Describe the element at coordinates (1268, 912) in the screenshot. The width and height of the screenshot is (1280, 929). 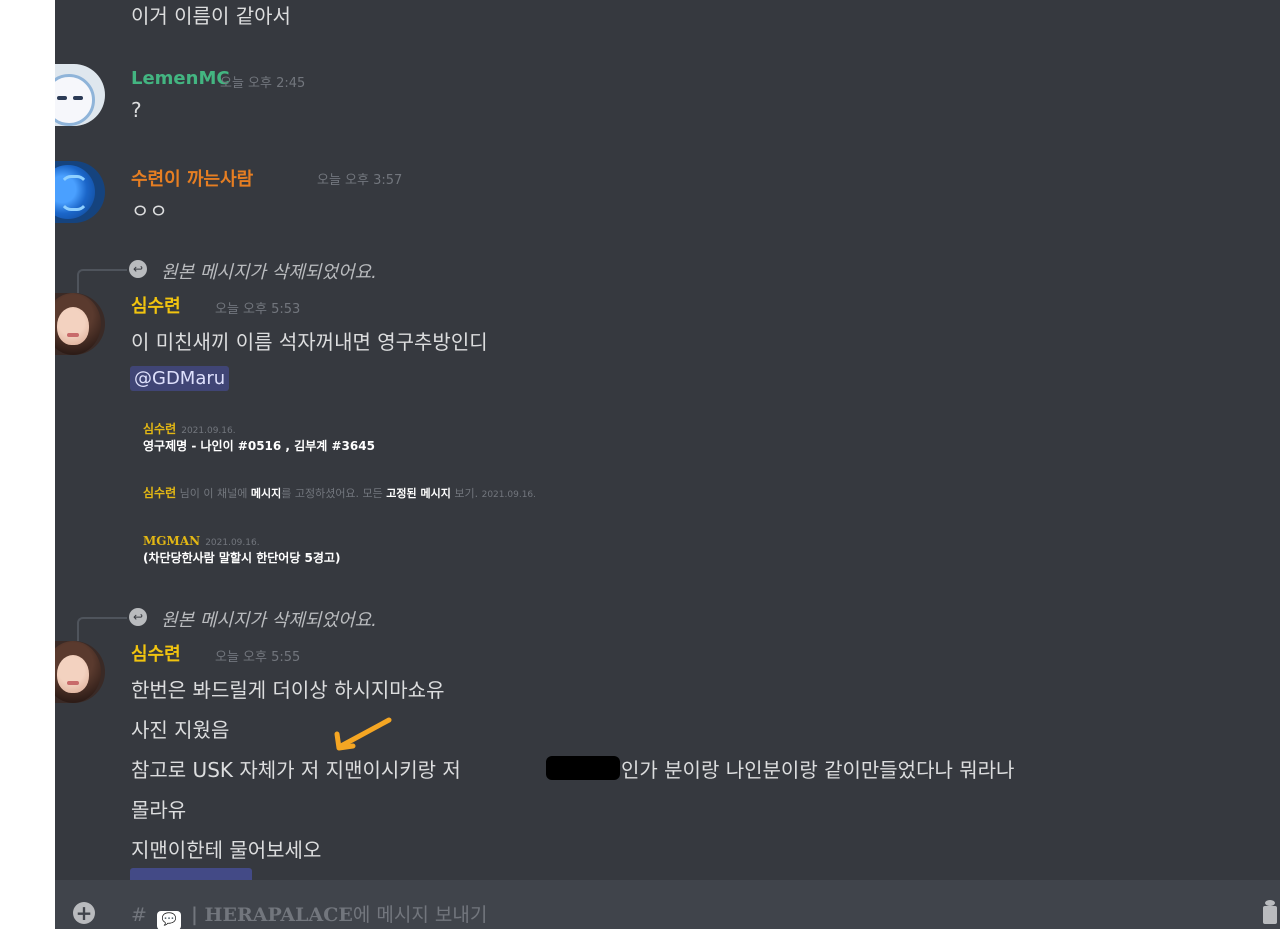
I see `gift-icon` at that location.